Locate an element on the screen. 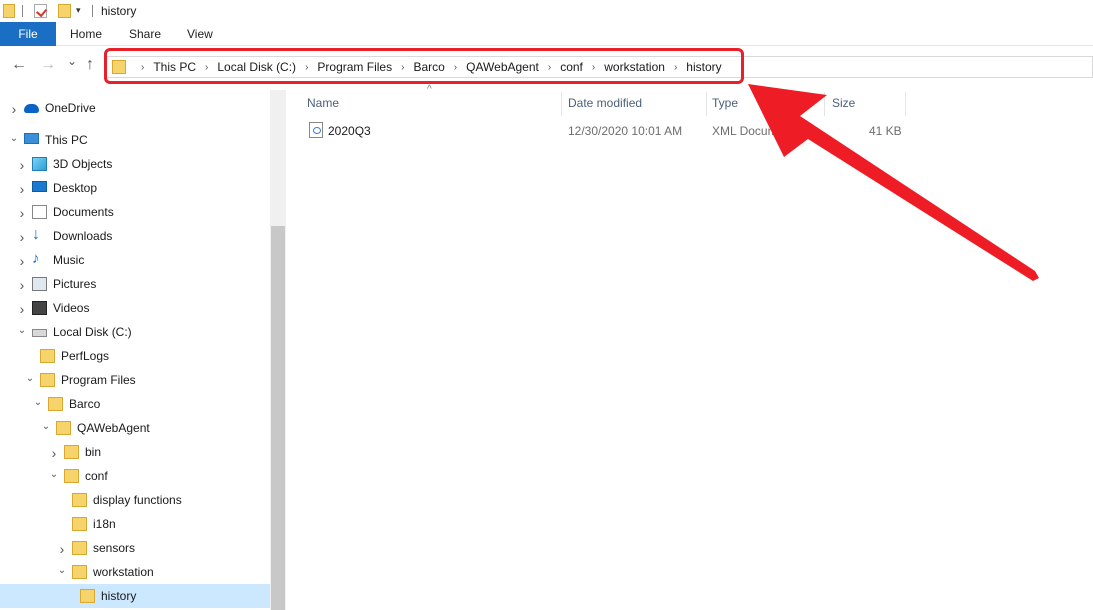  sidebar-item-desktop: › Desktop is located at coordinates (135, 188).